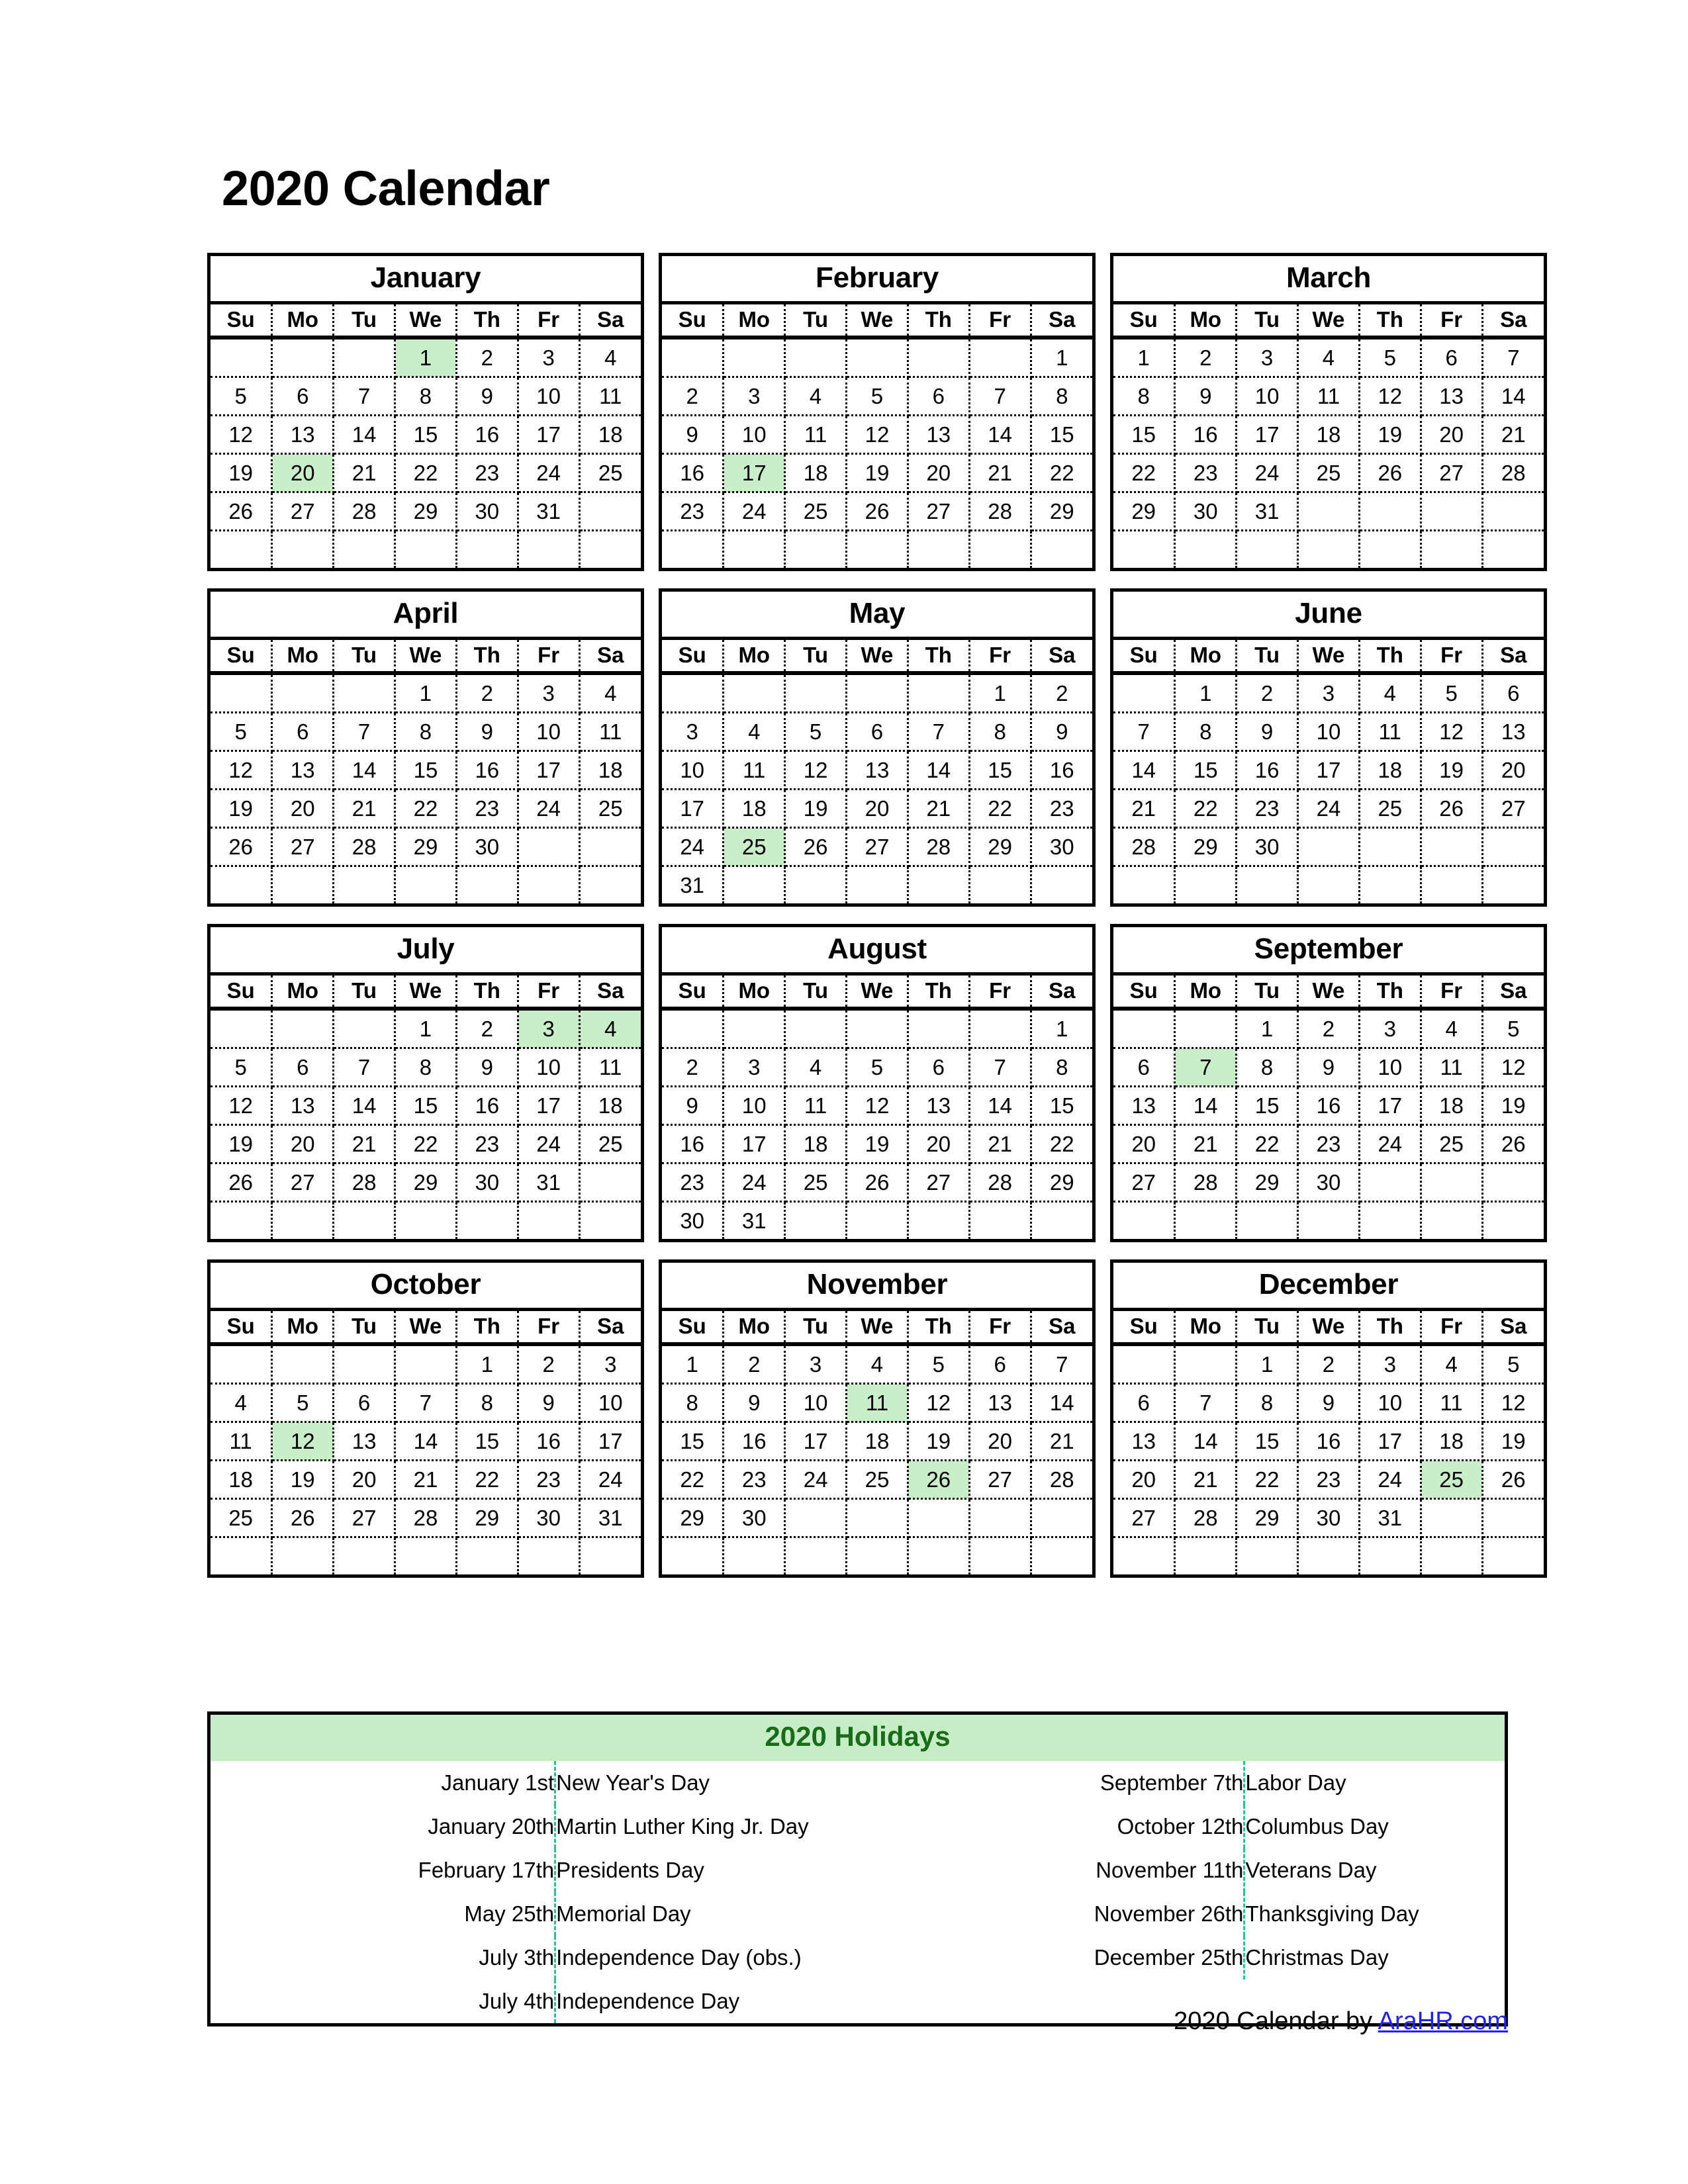 Image resolution: width=1688 pixels, height=2184 pixels. What do you see at coordinates (1144, 1106) in the screenshot?
I see `day-cell: 13` at bounding box center [1144, 1106].